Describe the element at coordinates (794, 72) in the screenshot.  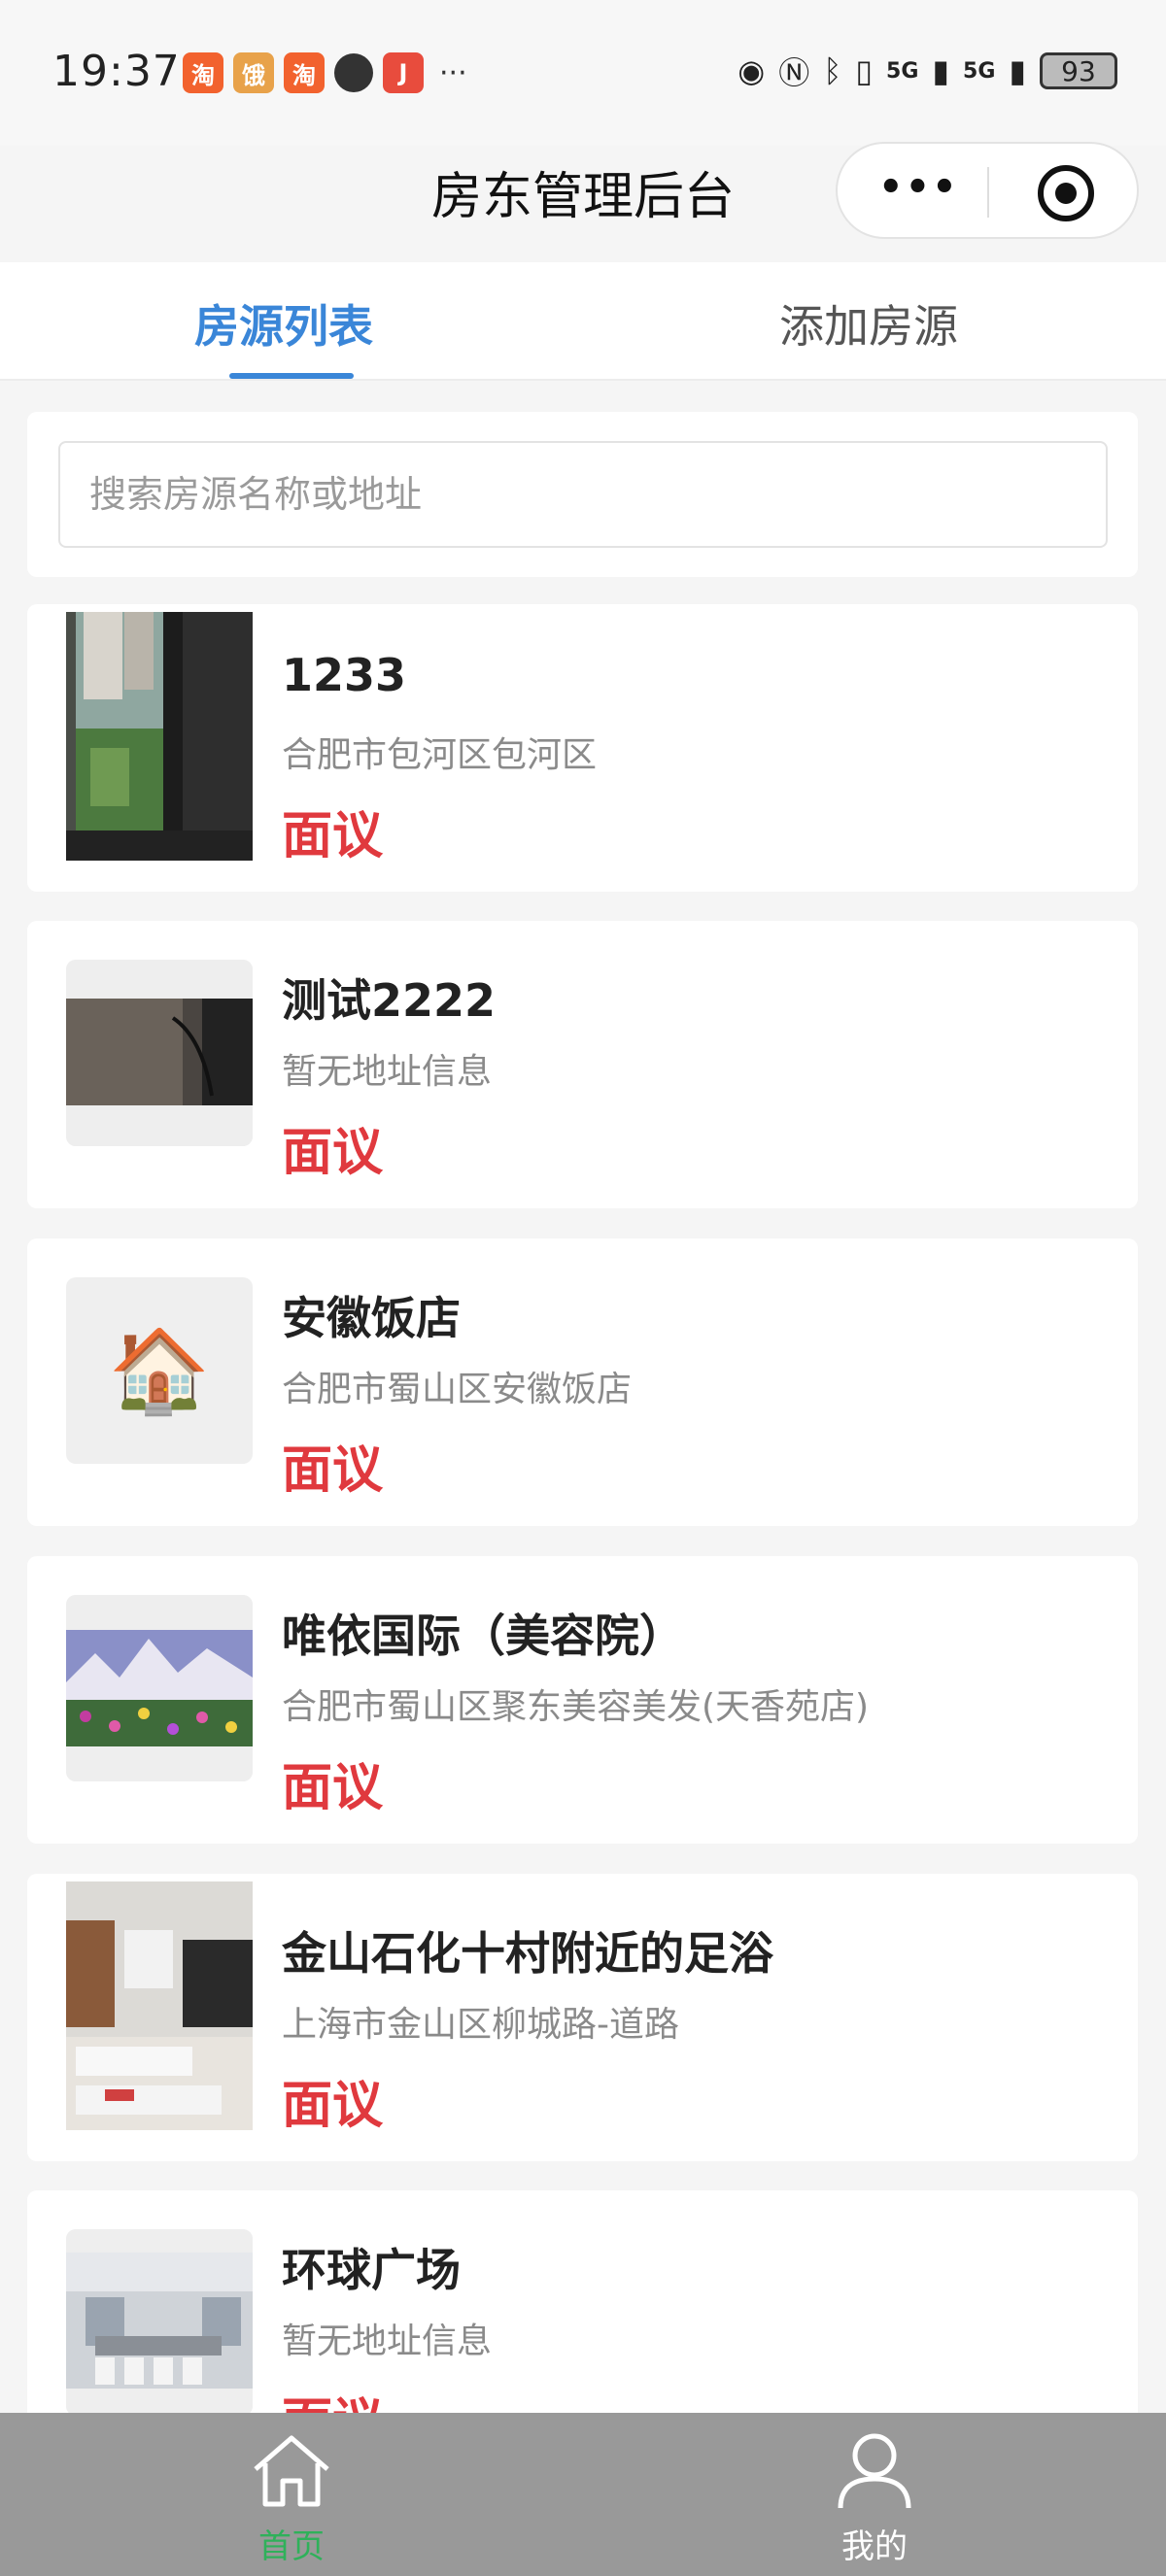
I see `nfc-icon: Ⓝ` at that location.